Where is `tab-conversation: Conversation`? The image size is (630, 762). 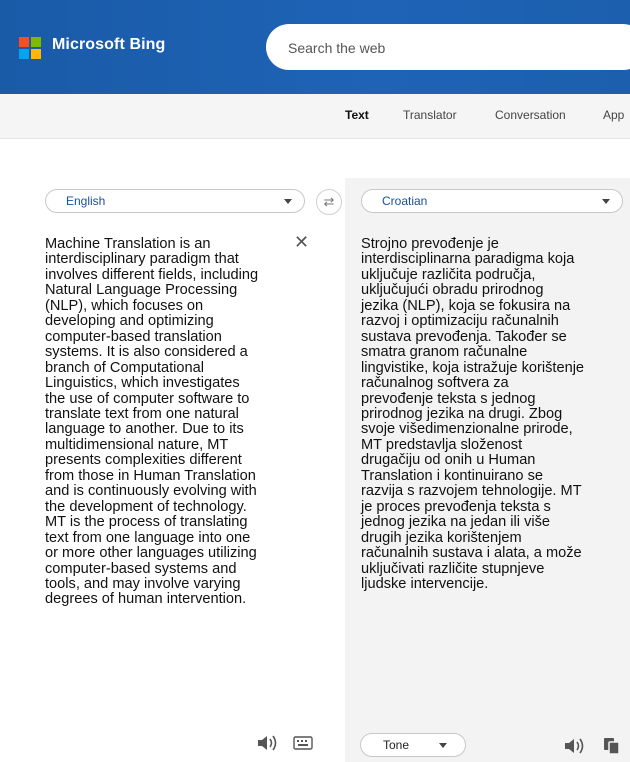 tab-conversation: Conversation is located at coordinates (530, 115).